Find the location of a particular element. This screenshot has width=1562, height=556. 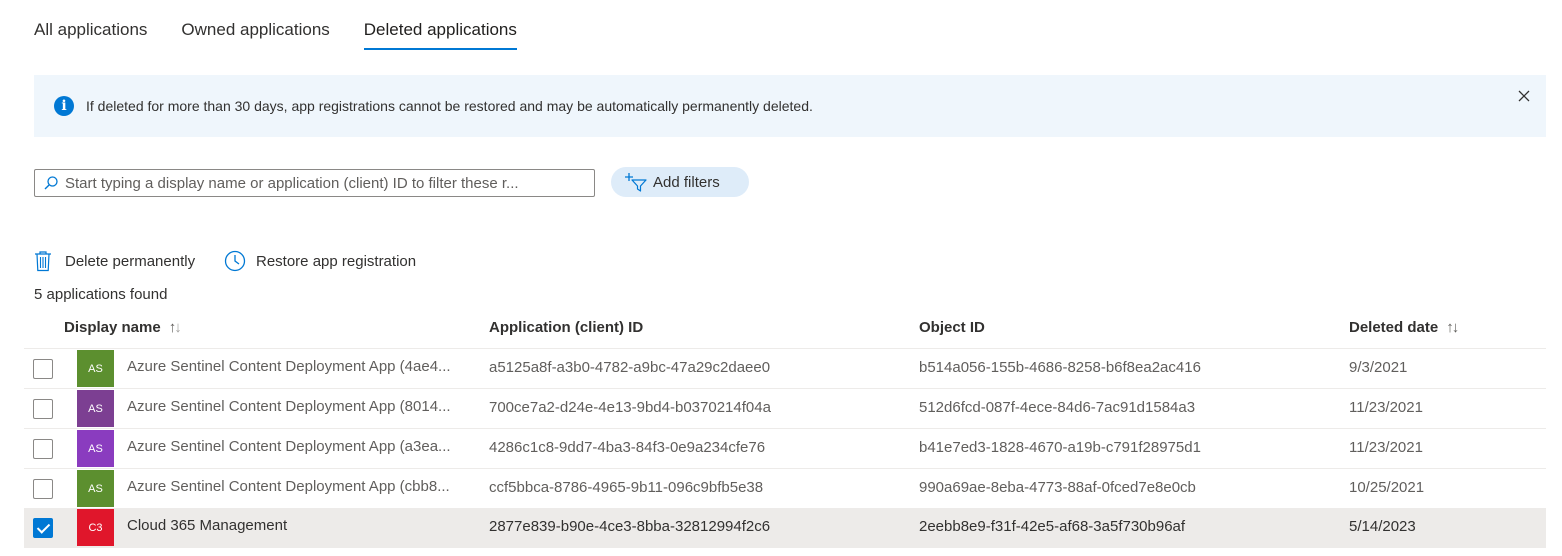

app-client-id: a5125a8f-a3b0-4782-a9bc-47a29c2daee0 is located at coordinates (630, 367).